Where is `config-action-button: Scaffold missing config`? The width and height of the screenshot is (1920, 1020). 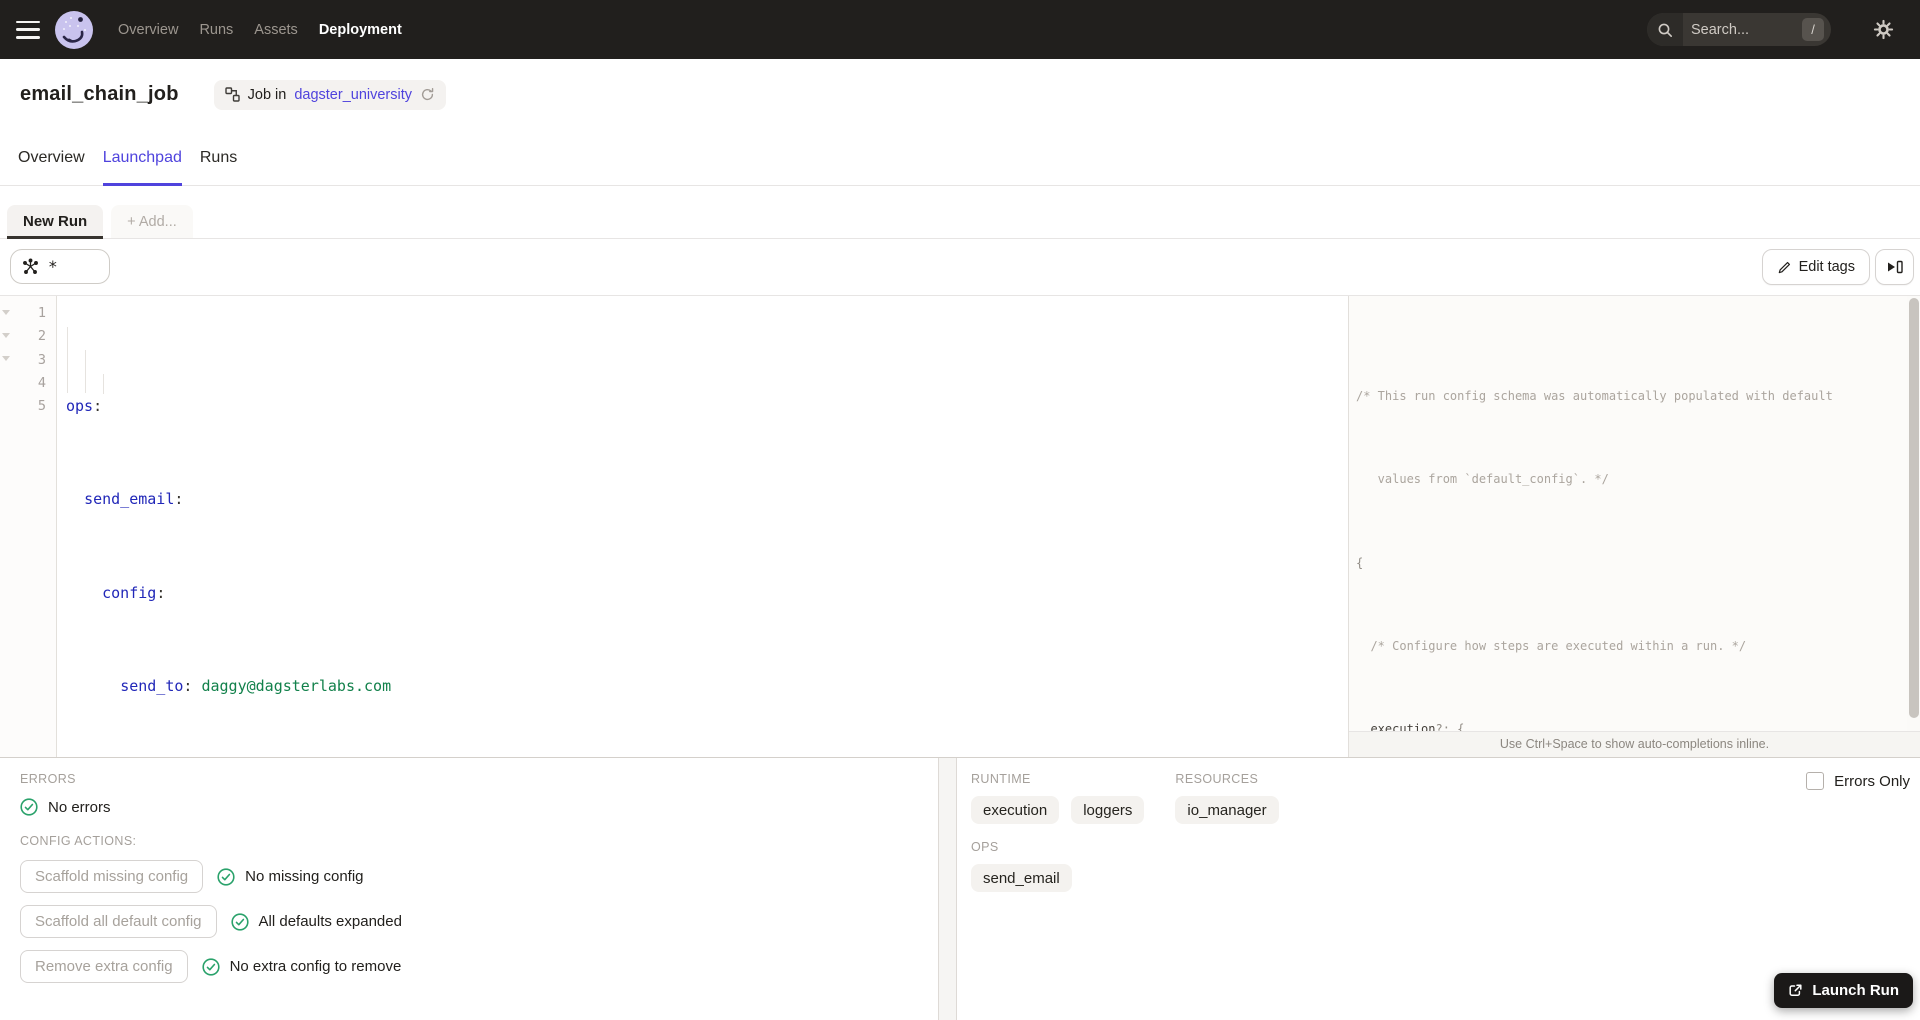 config-action-button: Scaffold missing config is located at coordinates (112, 876).